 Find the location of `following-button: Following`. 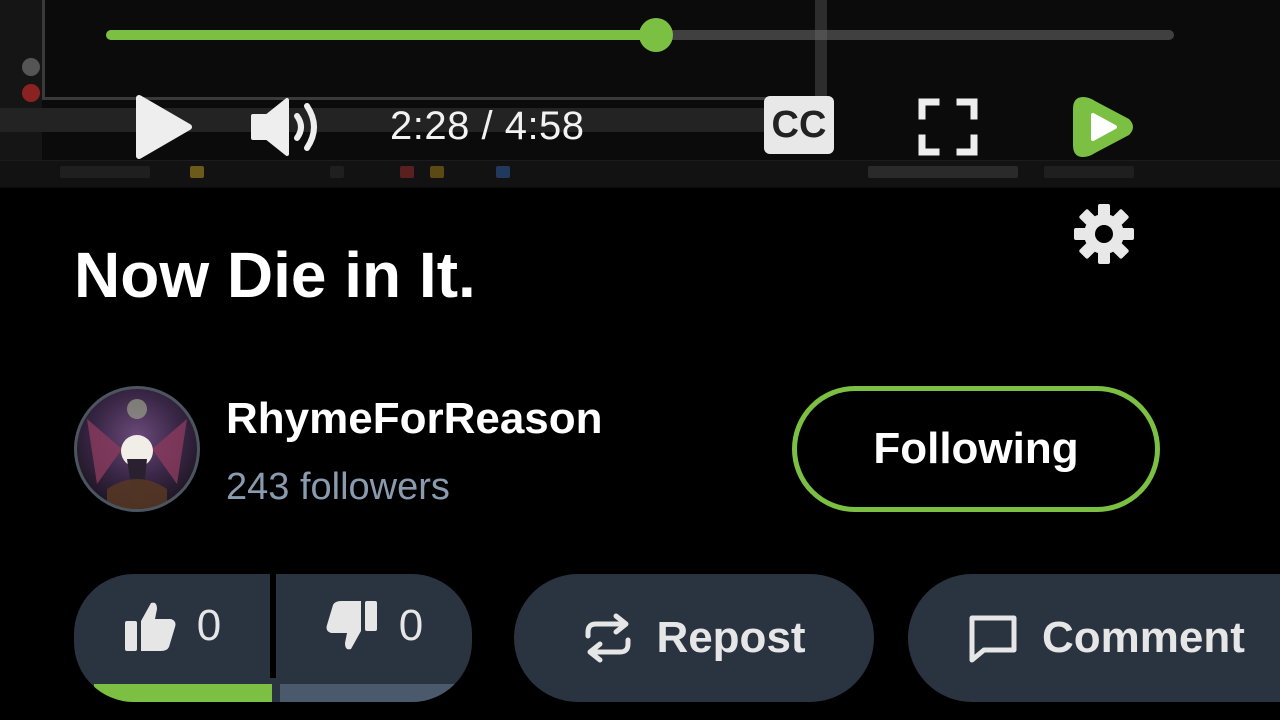

following-button: Following is located at coordinates (976, 449).